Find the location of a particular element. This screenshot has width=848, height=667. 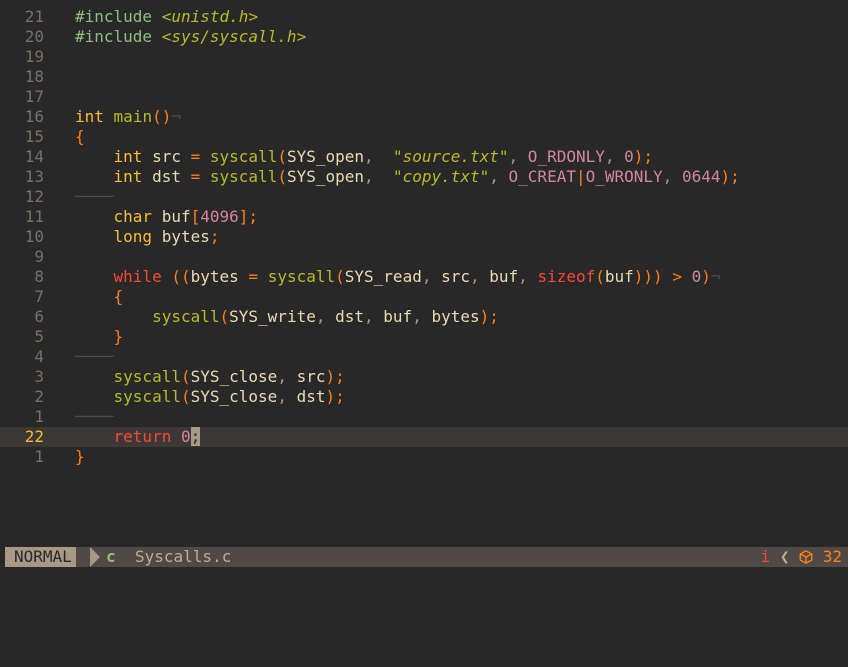

statusline: NORMAL c Syscalls.c i ❮ 32 is located at coordinates (426, 557).